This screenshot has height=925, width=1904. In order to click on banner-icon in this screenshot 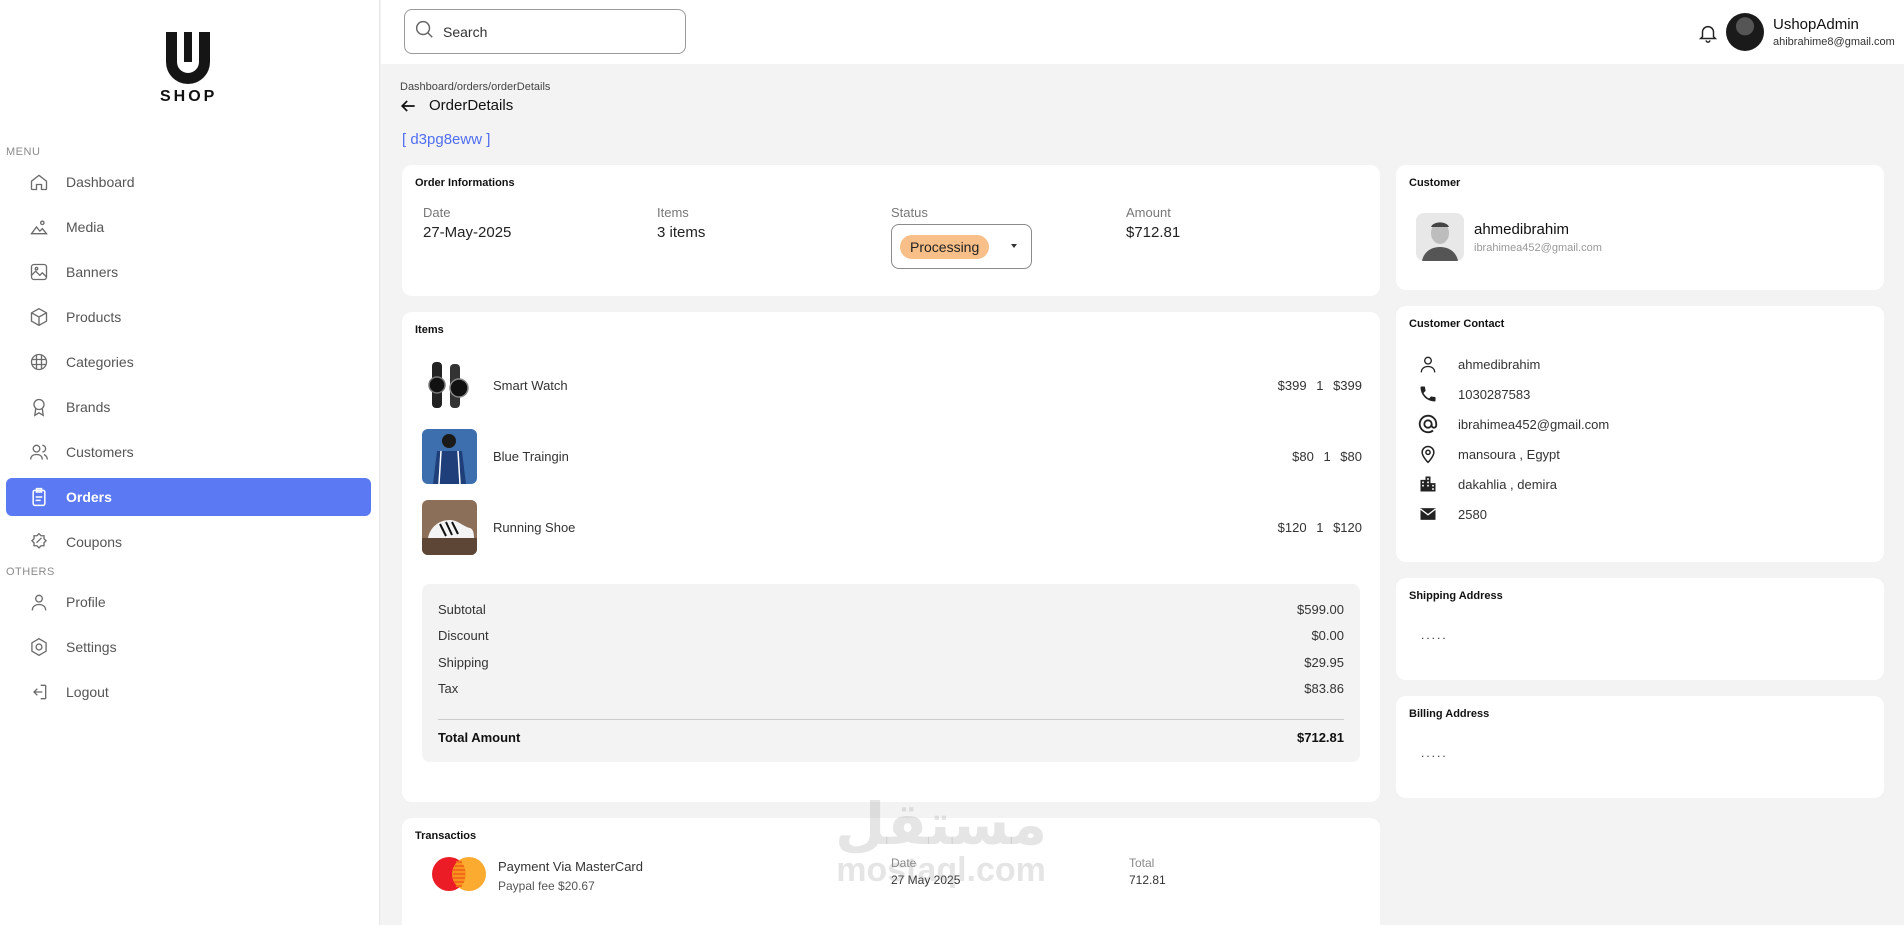, I will do `click(39, 272)`.